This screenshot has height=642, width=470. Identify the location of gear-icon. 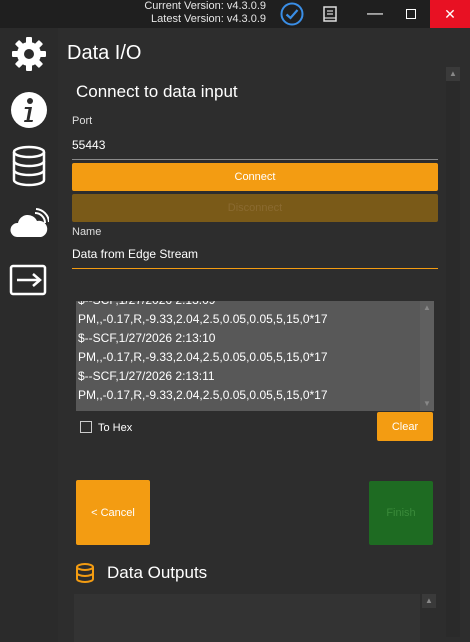
(29, 54).